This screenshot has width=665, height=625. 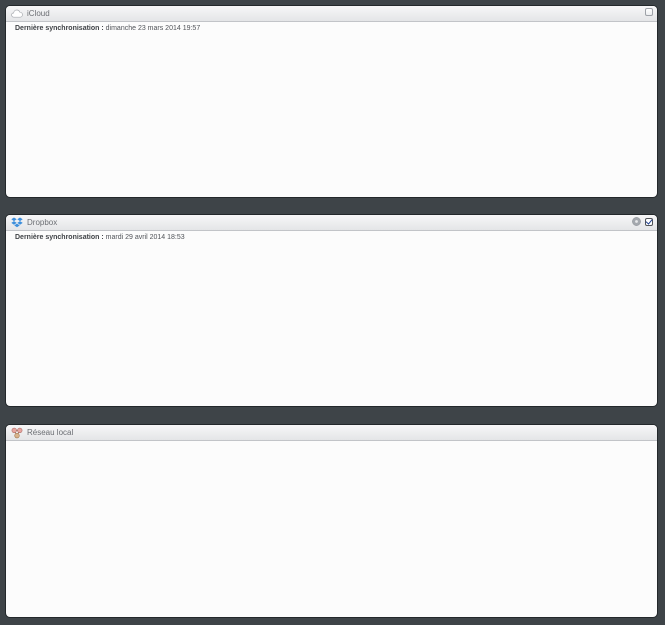 I want to click on local-network-panel-header: Réseau local, so click(x=331, y=433).